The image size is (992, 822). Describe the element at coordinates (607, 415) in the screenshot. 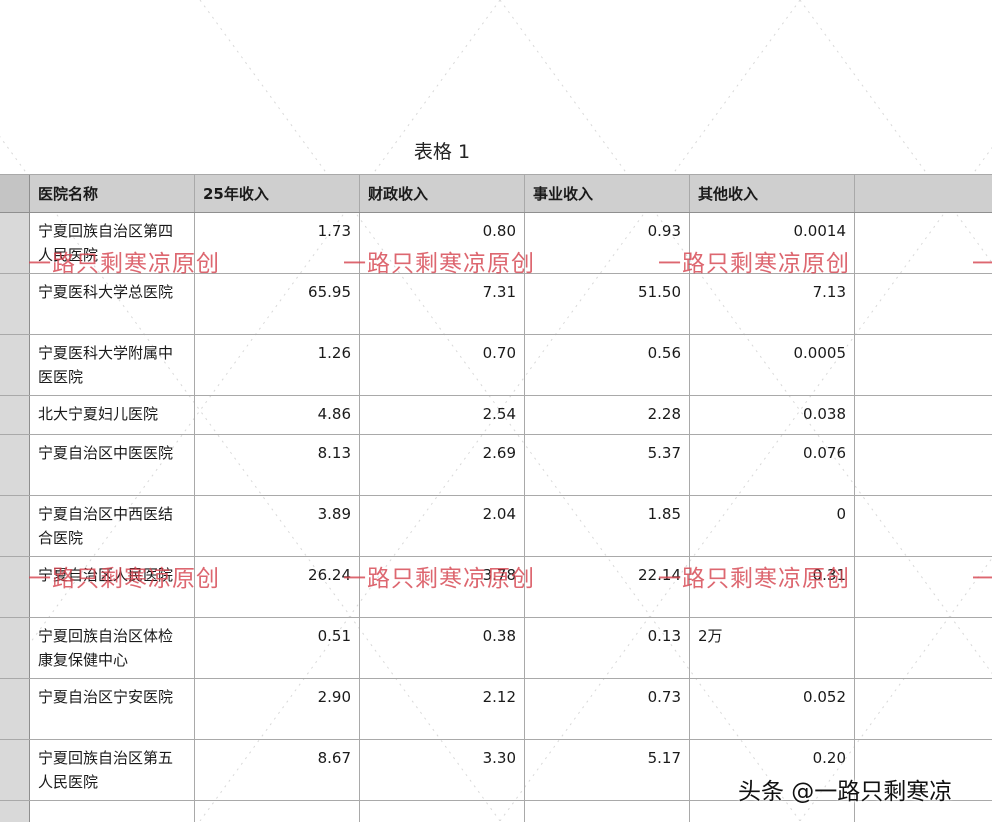

I see `cell-business-income: 2.28` at that location.